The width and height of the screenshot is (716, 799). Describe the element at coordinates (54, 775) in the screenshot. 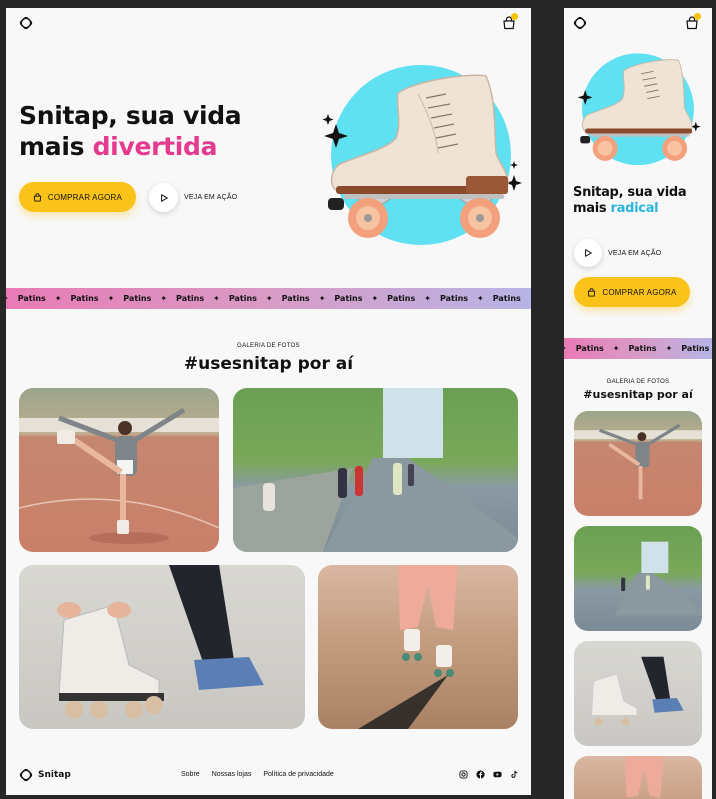

I see `footer-brand-name: Snitap` at that location.